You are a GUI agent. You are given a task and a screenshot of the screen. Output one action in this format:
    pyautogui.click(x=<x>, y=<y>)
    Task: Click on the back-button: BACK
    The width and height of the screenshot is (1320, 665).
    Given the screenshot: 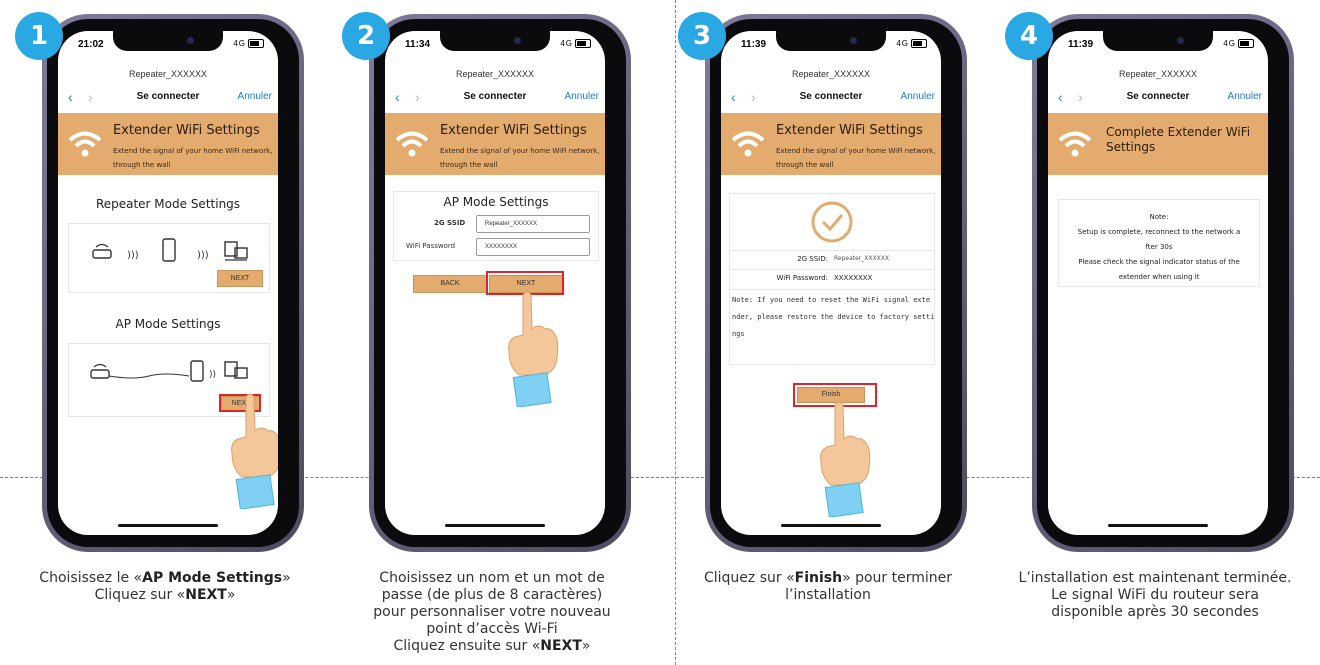 What is the action you would take?
    pyautogui.click(x=450, y=284)
    